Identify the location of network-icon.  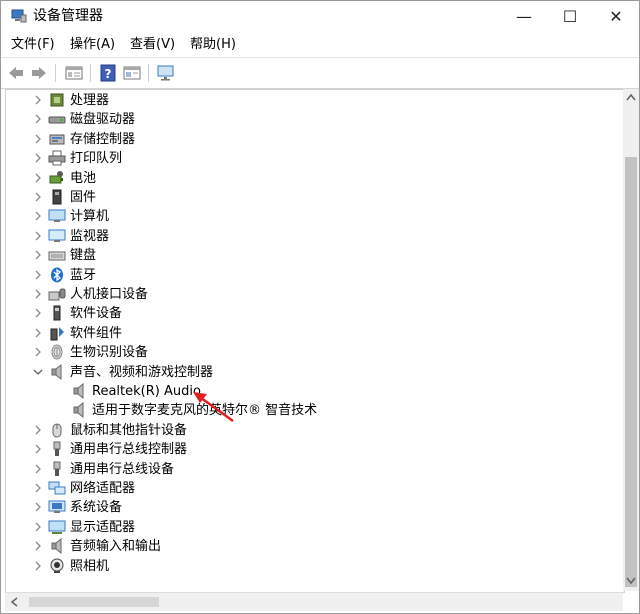
(57, 488).